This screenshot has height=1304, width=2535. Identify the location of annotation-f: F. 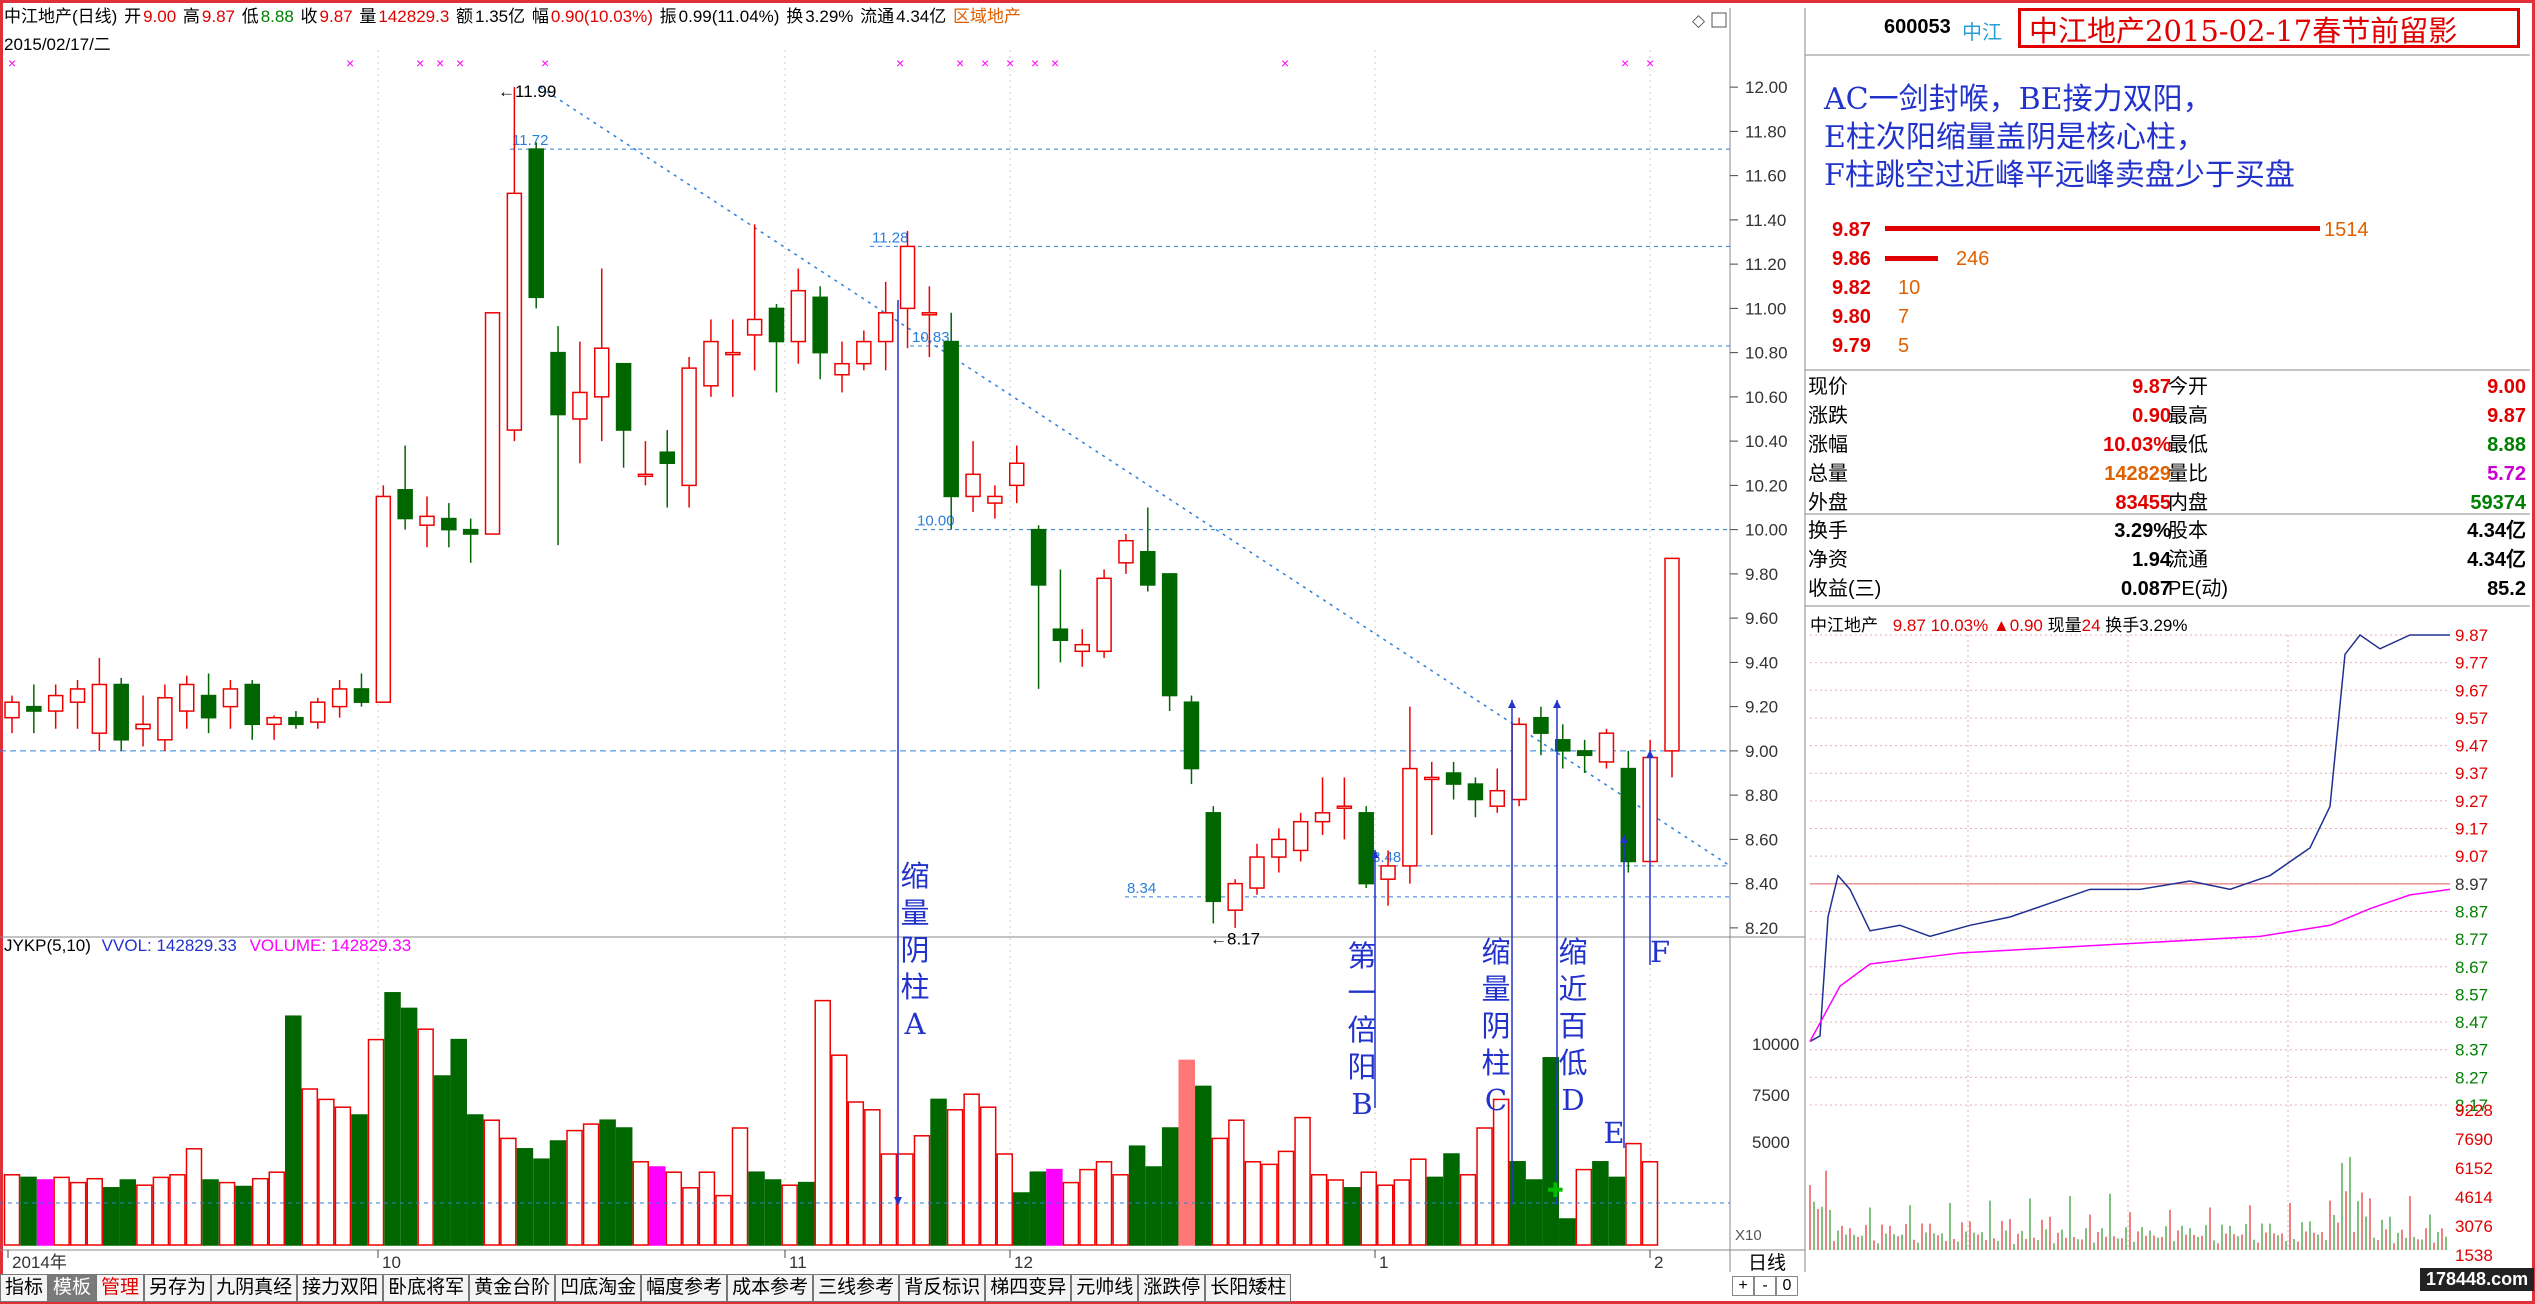
(1660, 952).